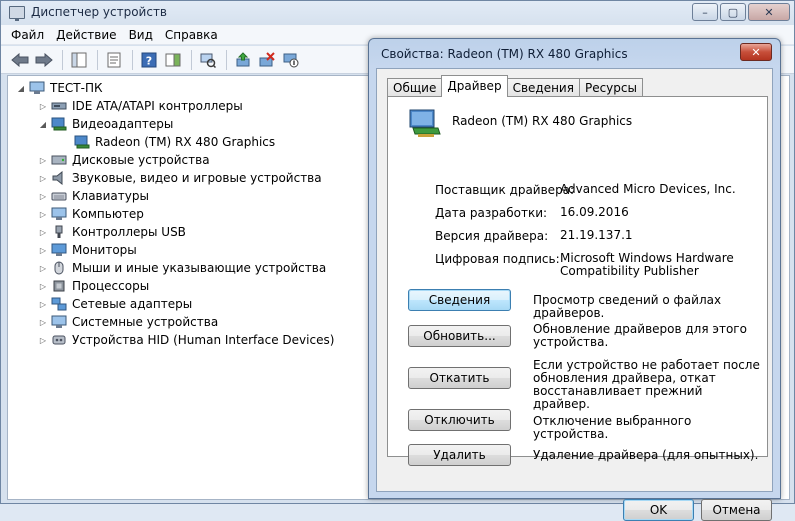 This screenshot has width=795, height=521. I want to click on roll-back-driver-button: Откатить, so click(459, 378).